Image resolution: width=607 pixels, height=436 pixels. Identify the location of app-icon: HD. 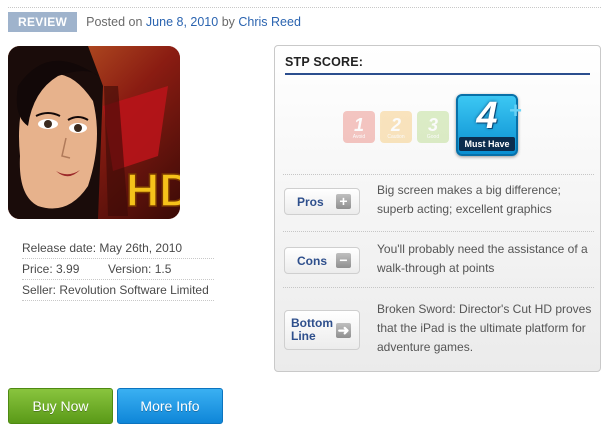
(94, 132).